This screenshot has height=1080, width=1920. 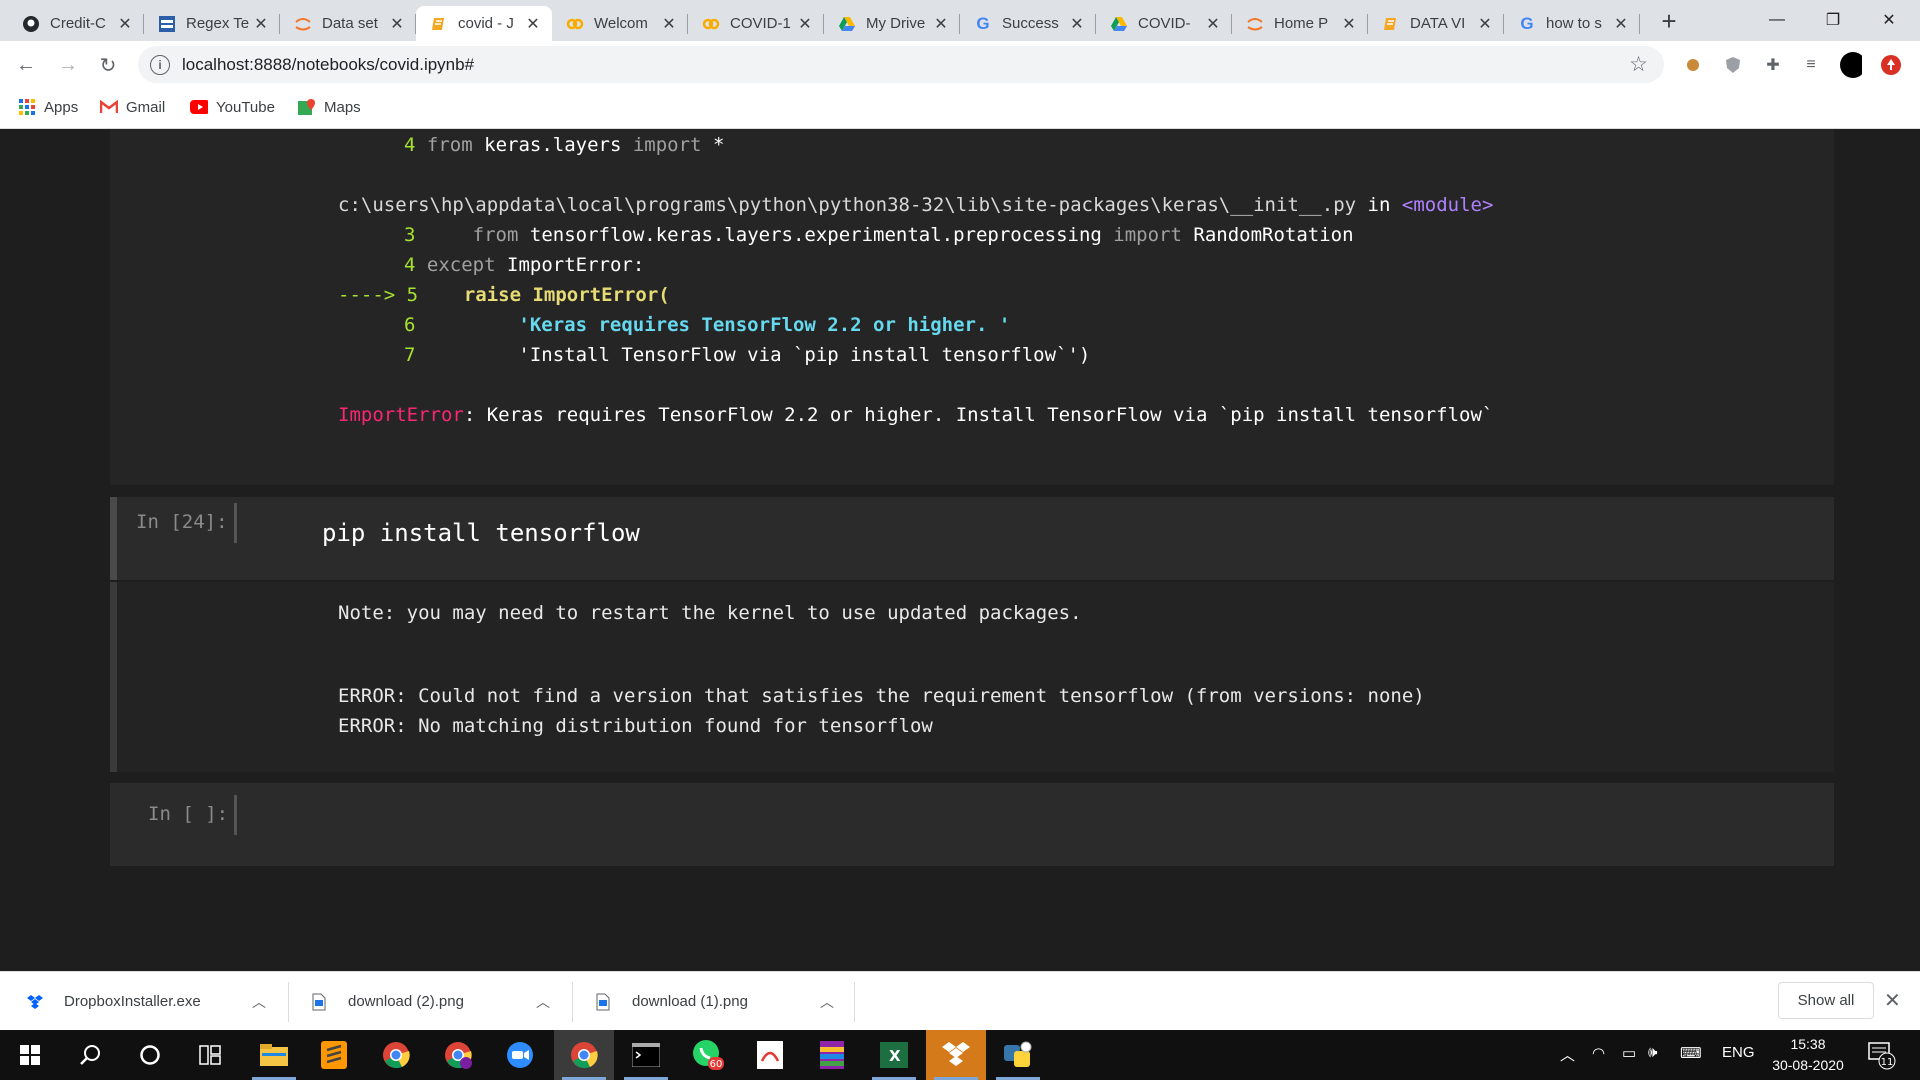 What do you see at coordinates (1629, 1053) in the screenshot?
I see `battery-icon: ▭` at bounding box center [1629, 1053].